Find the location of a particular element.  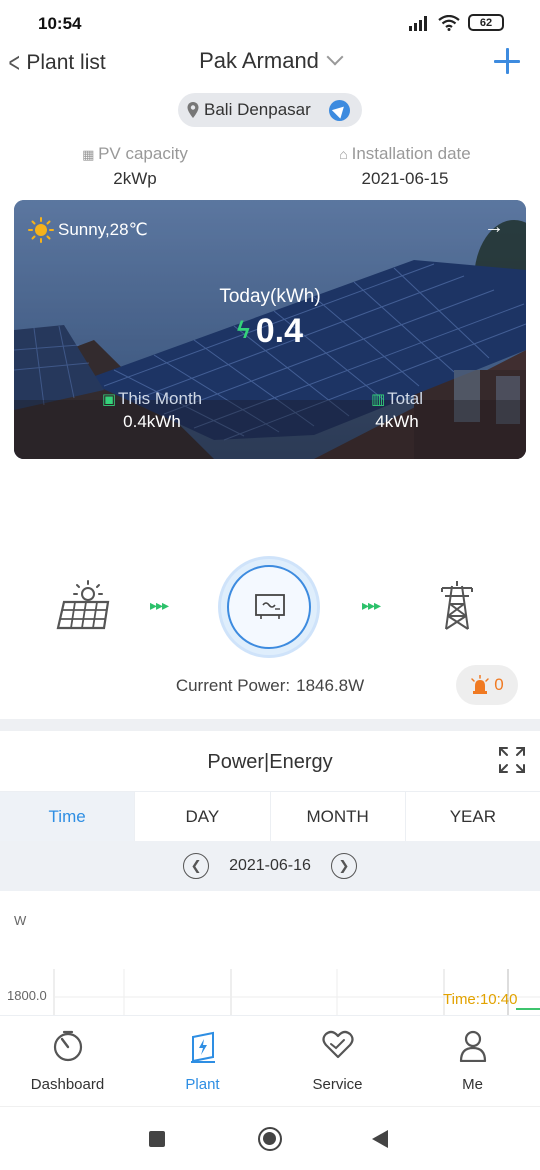

total-stat: ▥ Total 4kWh is located at coordinates (397, 410).